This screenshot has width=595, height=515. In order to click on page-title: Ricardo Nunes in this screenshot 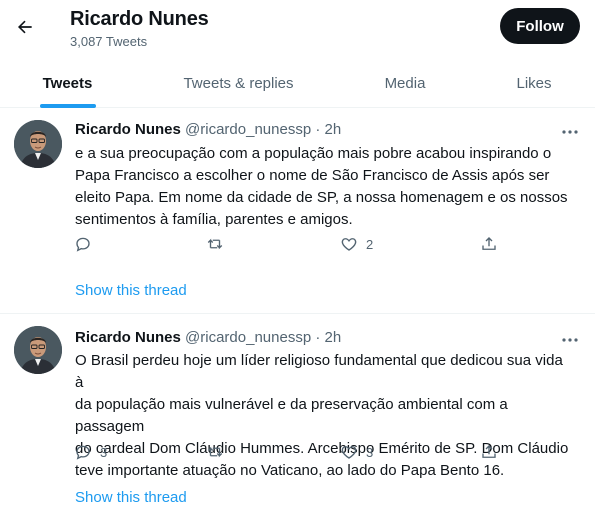, I will do `click(139, 19)`.